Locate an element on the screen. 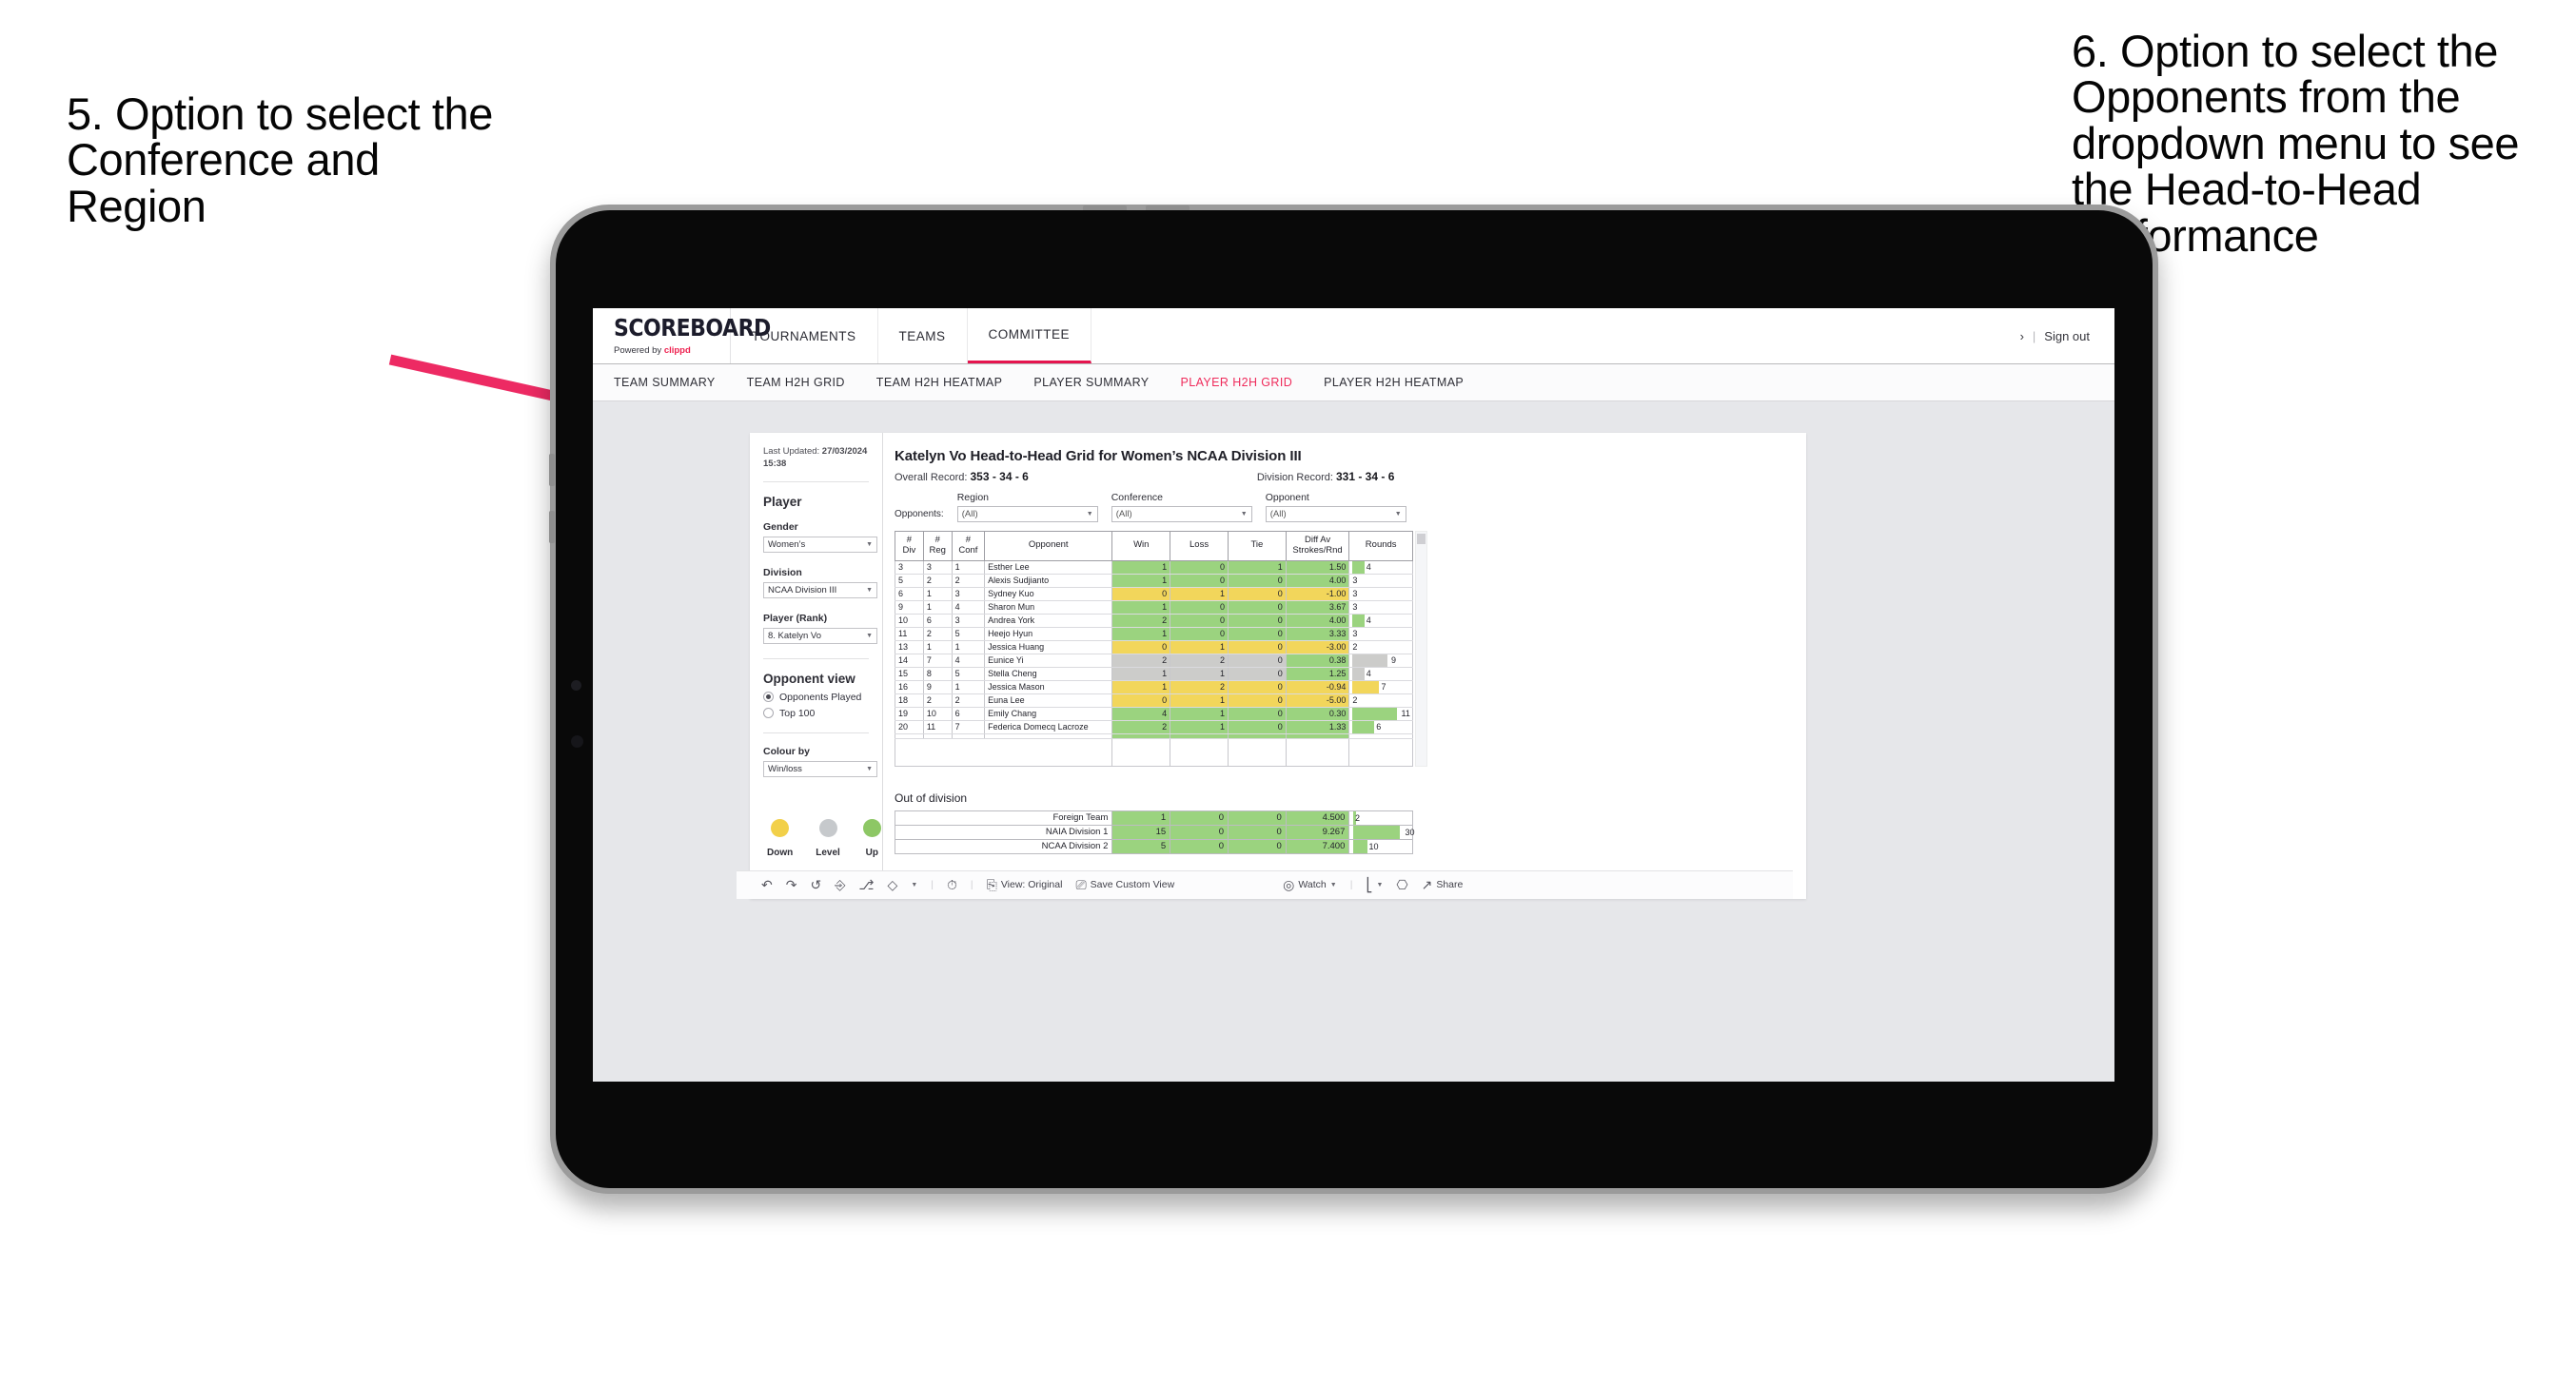 This screenshot has width=2576, height=1386. table-row: 5 2 2 Alexis Sudjianto 1 0 0 4.00 3 is located at coordinates (1154, 581).